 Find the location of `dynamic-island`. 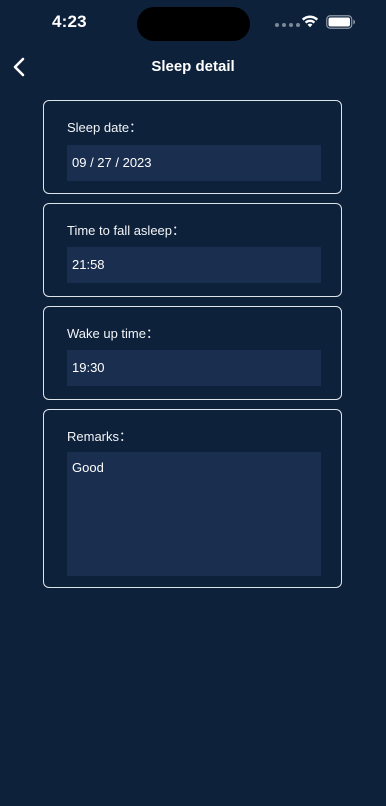

dynamic-island is located at coordinates (193, 24).